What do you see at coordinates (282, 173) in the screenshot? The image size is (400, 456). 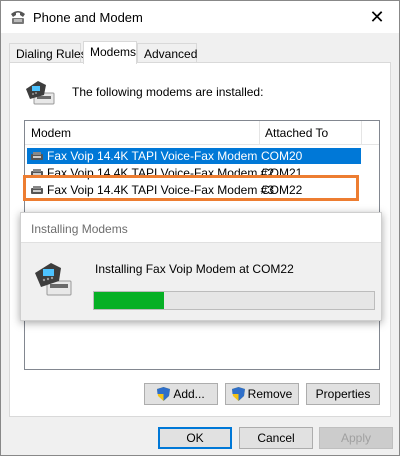 I see `modem-port: COM21` at bounding box center [282, 173].